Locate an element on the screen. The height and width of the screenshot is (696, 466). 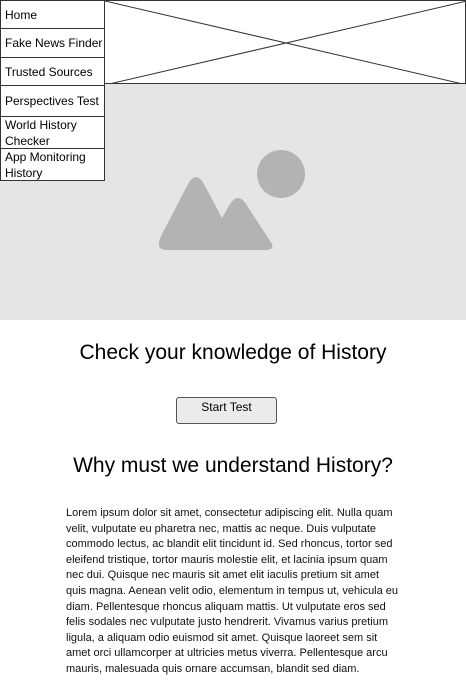
nav-item-label: Home is located at coordinates (21, 14).